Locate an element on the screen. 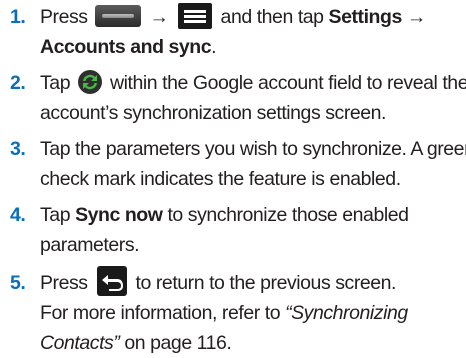 The height and width of the screenshot is (358, 466). text: parameters. is located at coordinates (90, 245).